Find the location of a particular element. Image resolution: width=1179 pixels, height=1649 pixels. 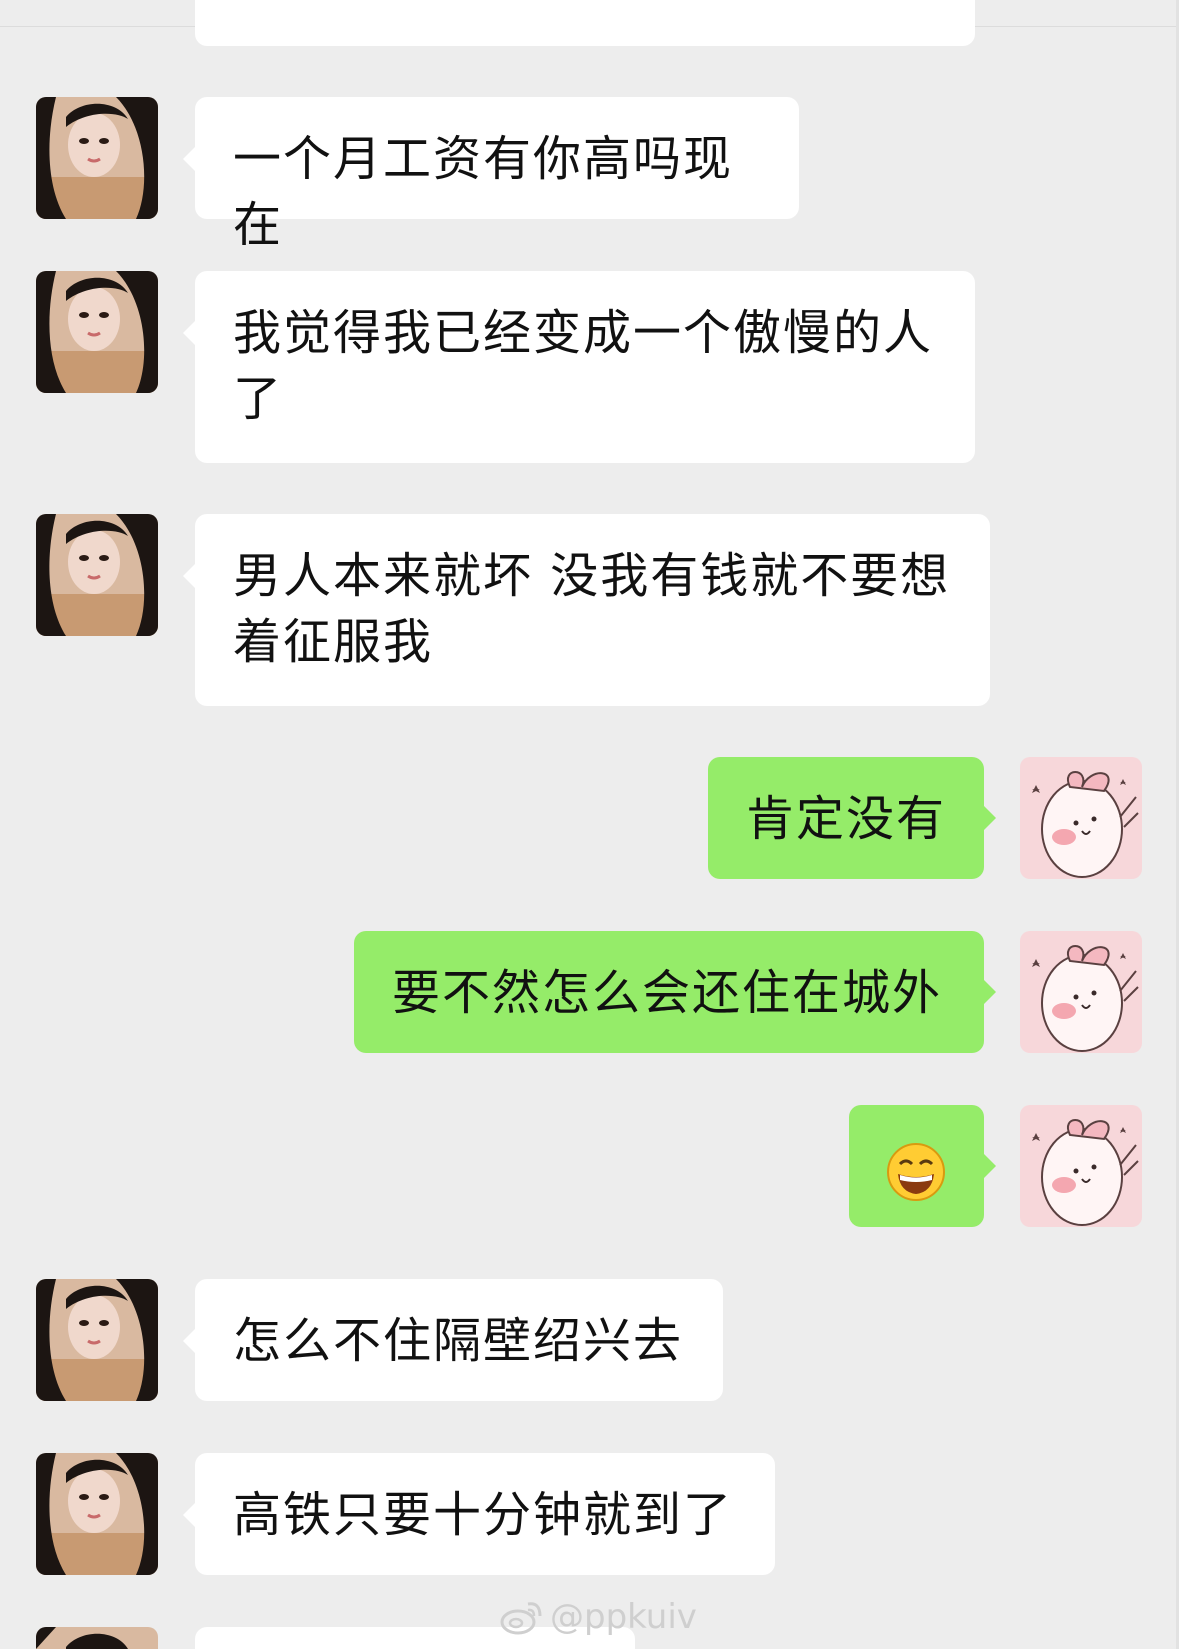

watermark-text: @ppkuiv is located at coordinates (623, 1617).